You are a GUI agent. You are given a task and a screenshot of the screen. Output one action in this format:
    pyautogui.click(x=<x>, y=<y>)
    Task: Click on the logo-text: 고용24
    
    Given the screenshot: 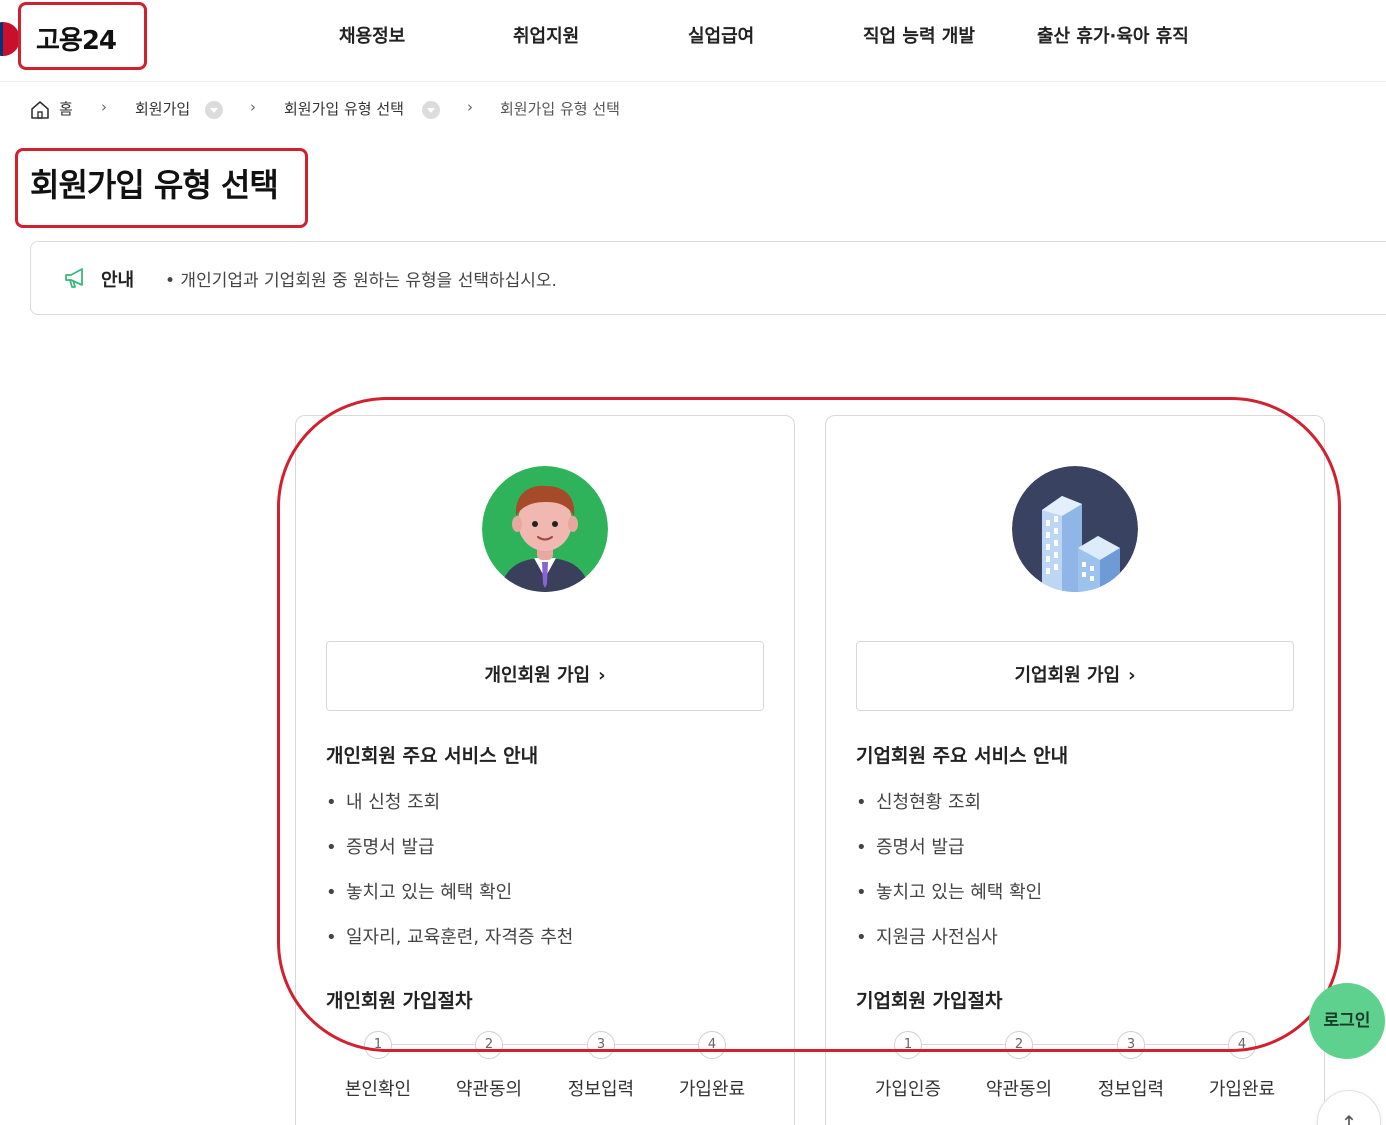 What is the action you would take?
    pyautogui.click(x=76, y=41)
    